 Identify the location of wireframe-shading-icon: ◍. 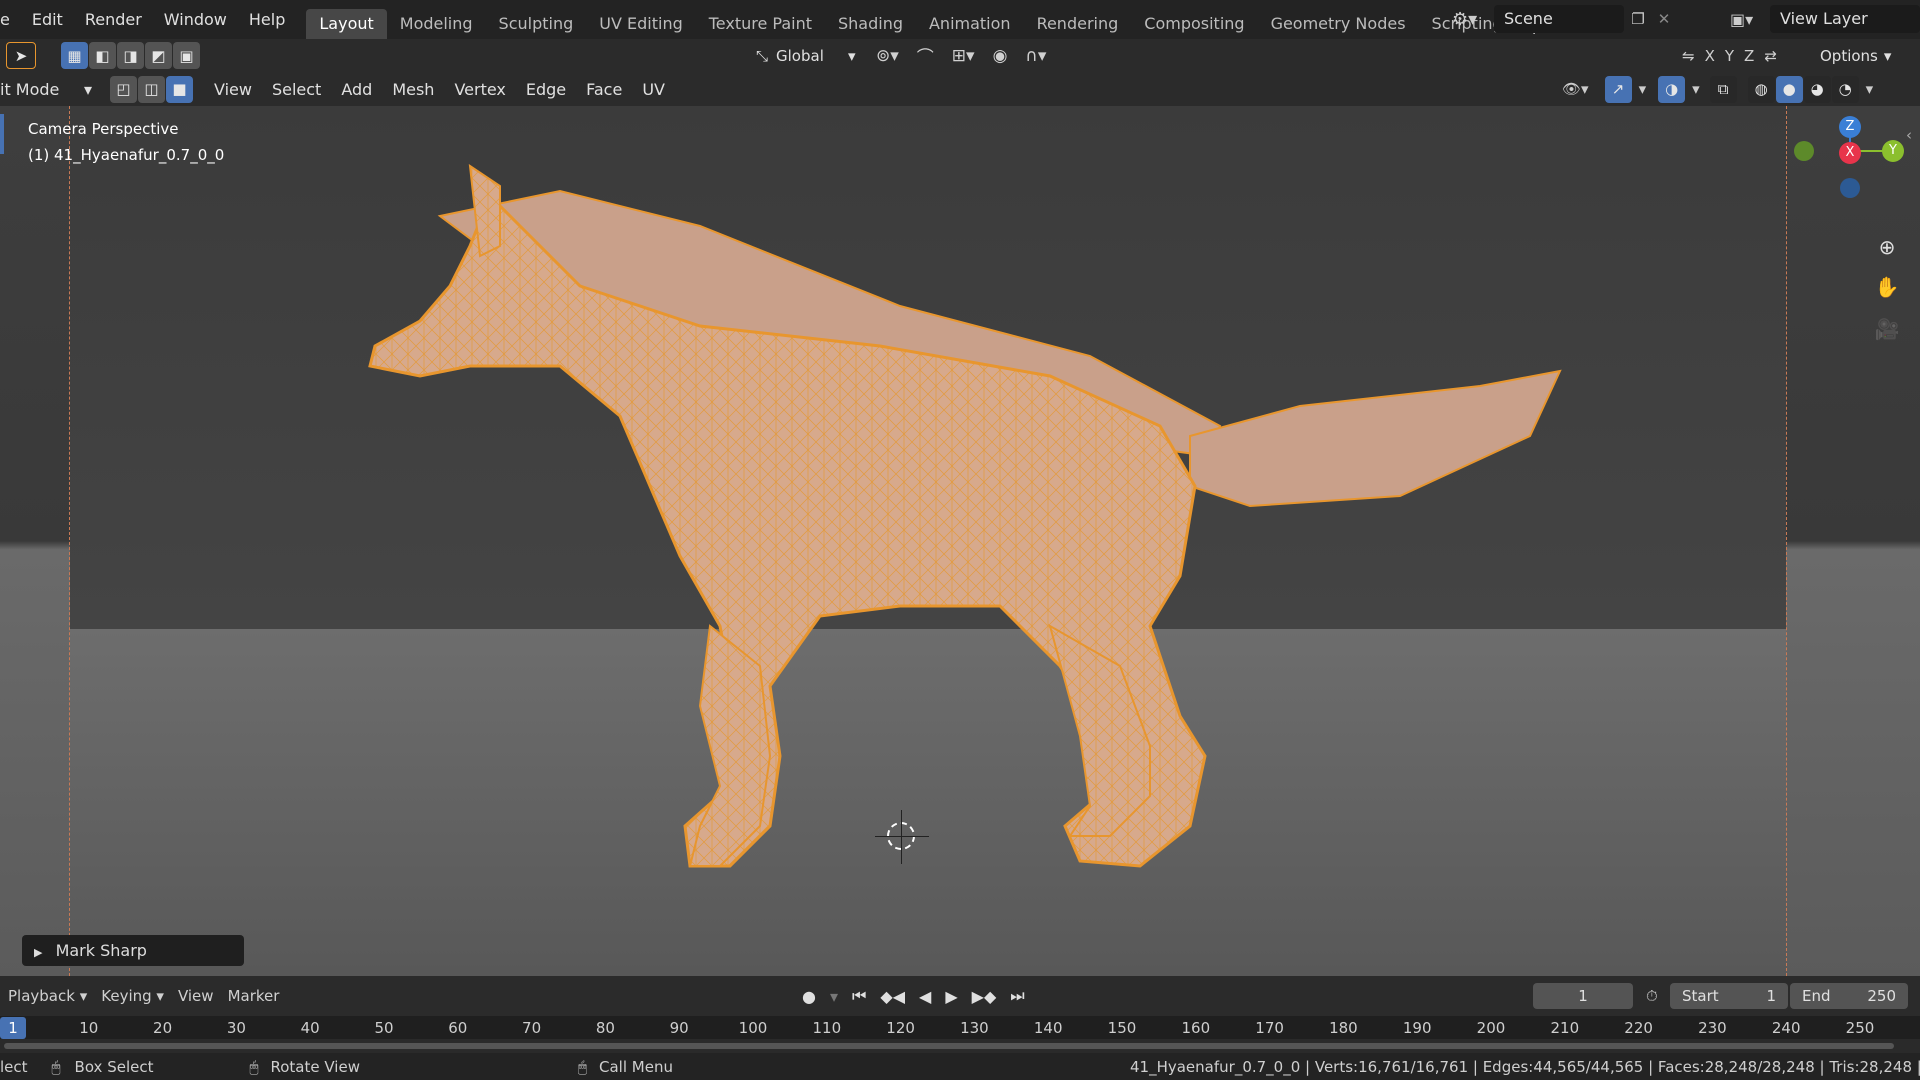
(1761, 89).